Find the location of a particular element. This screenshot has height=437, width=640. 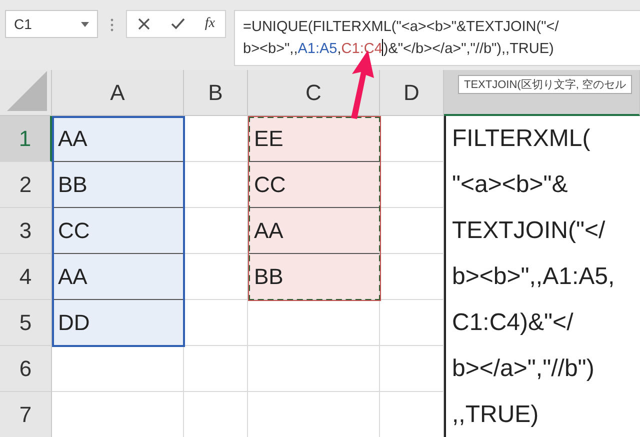

column-header: B is located at coordinates (216, 93).